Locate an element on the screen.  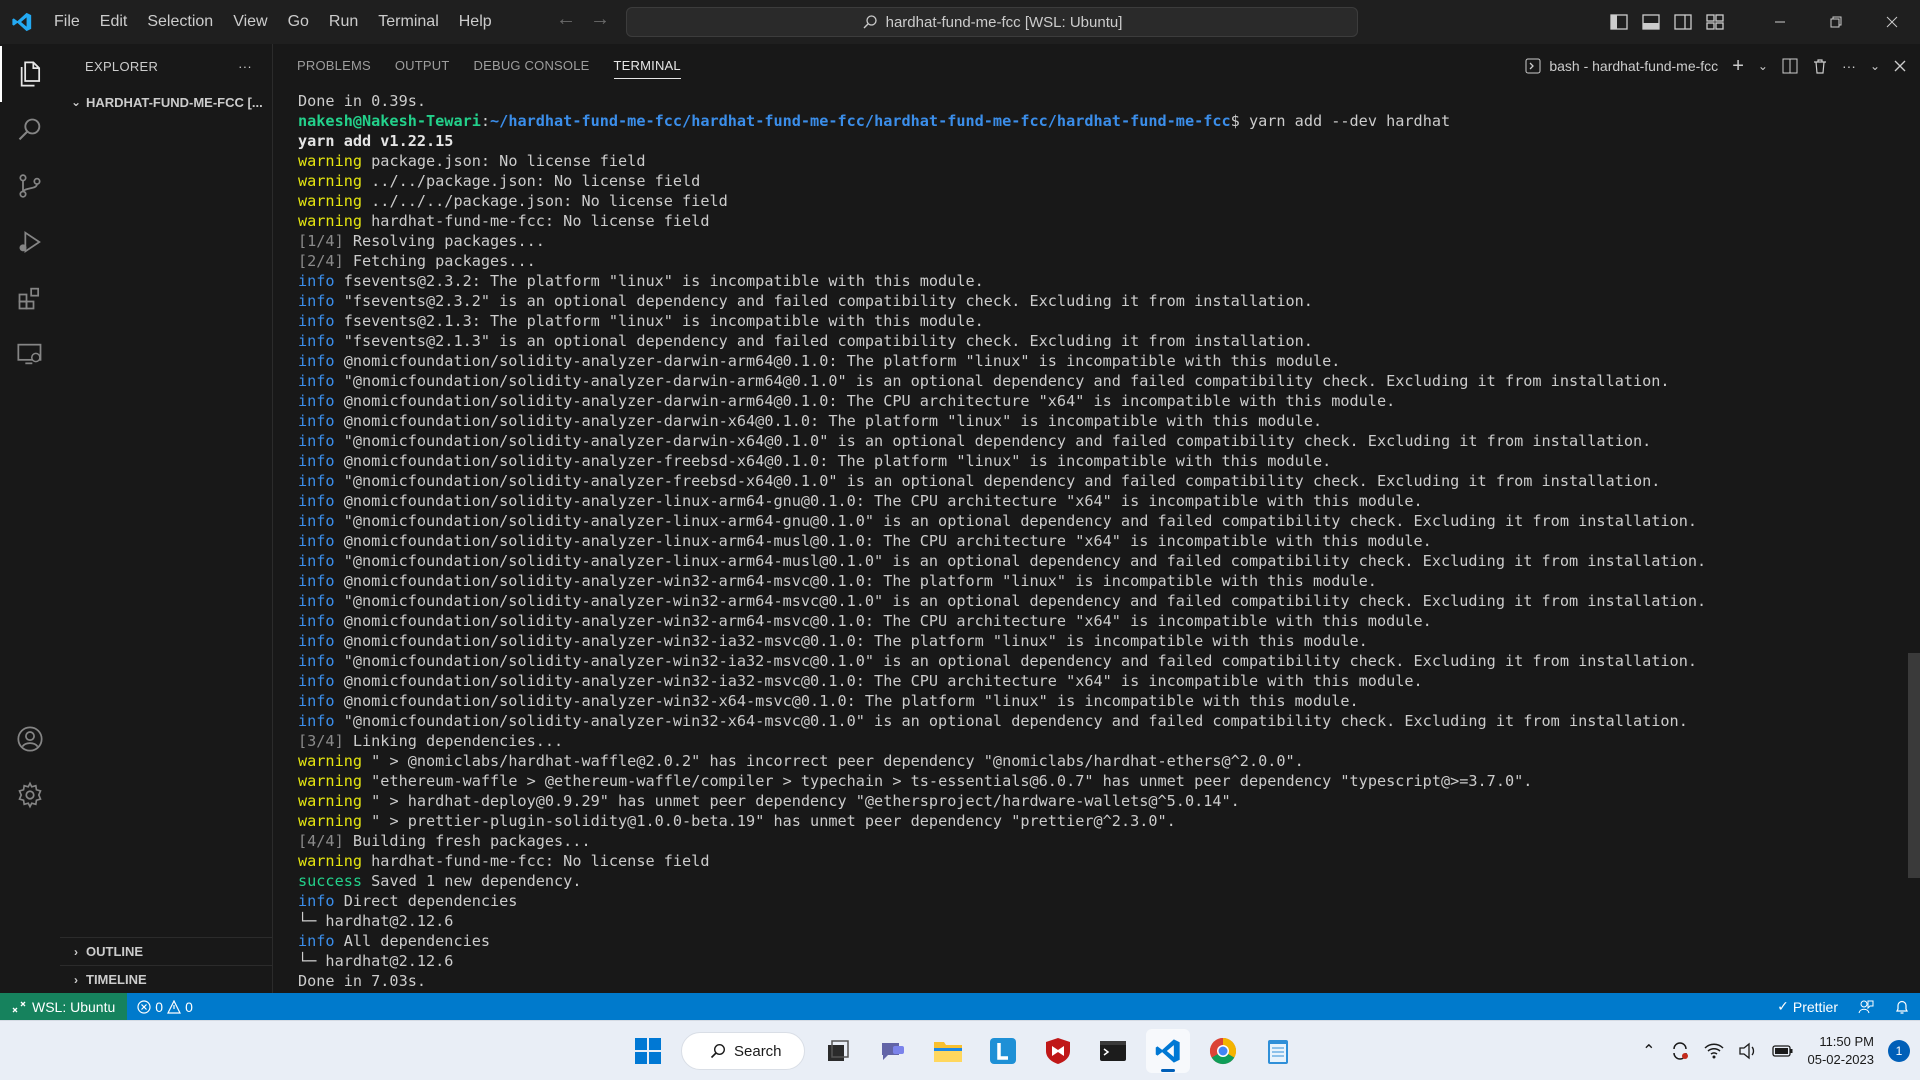
terminal-icon is located at coordinates (1113, 1051).